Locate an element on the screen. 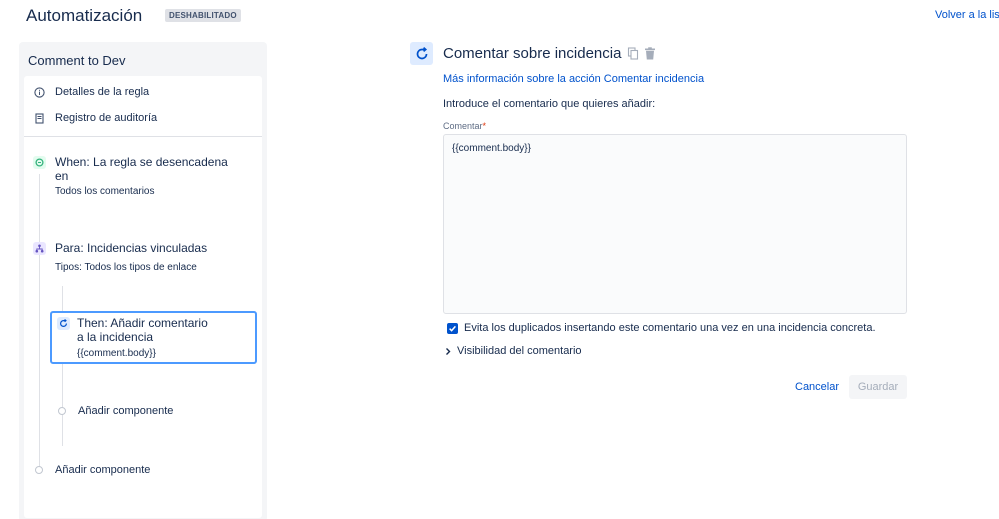 The width and height of the screenshot is (999, 519). action-step-title: Then: Añadir comentario a la incidencia is located at coordinates (142, 330).